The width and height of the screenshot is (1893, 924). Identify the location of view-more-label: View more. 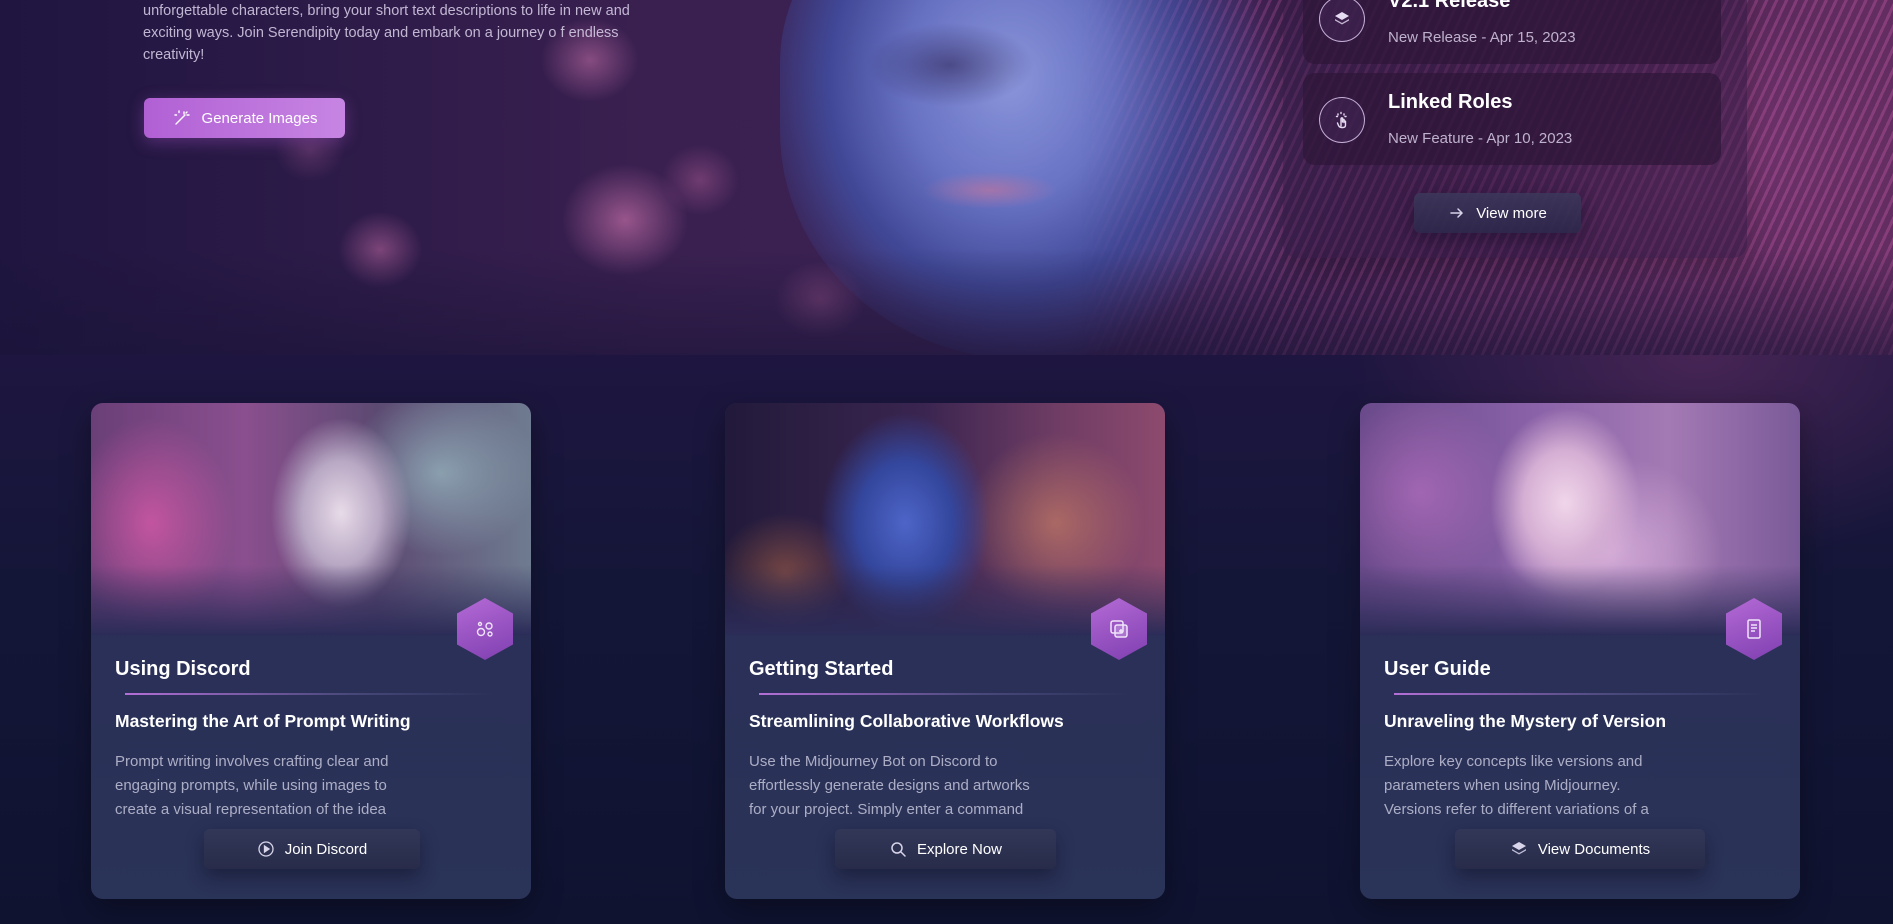
(1511, 213).